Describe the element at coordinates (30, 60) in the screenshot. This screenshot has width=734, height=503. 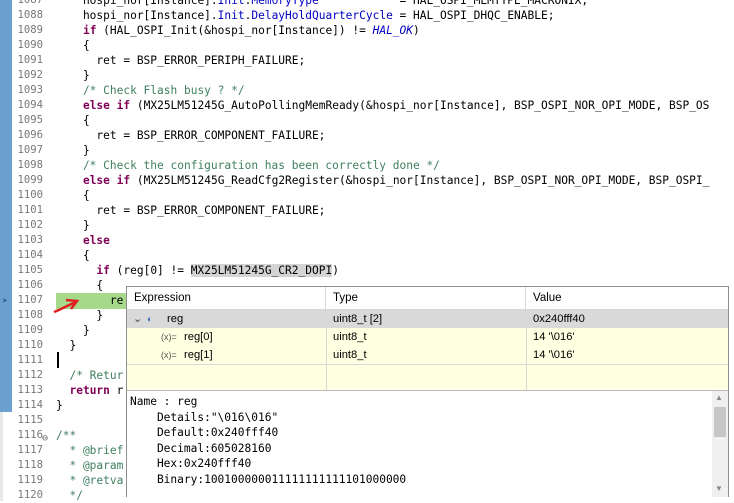
I see `line-number: 1091` at that location.